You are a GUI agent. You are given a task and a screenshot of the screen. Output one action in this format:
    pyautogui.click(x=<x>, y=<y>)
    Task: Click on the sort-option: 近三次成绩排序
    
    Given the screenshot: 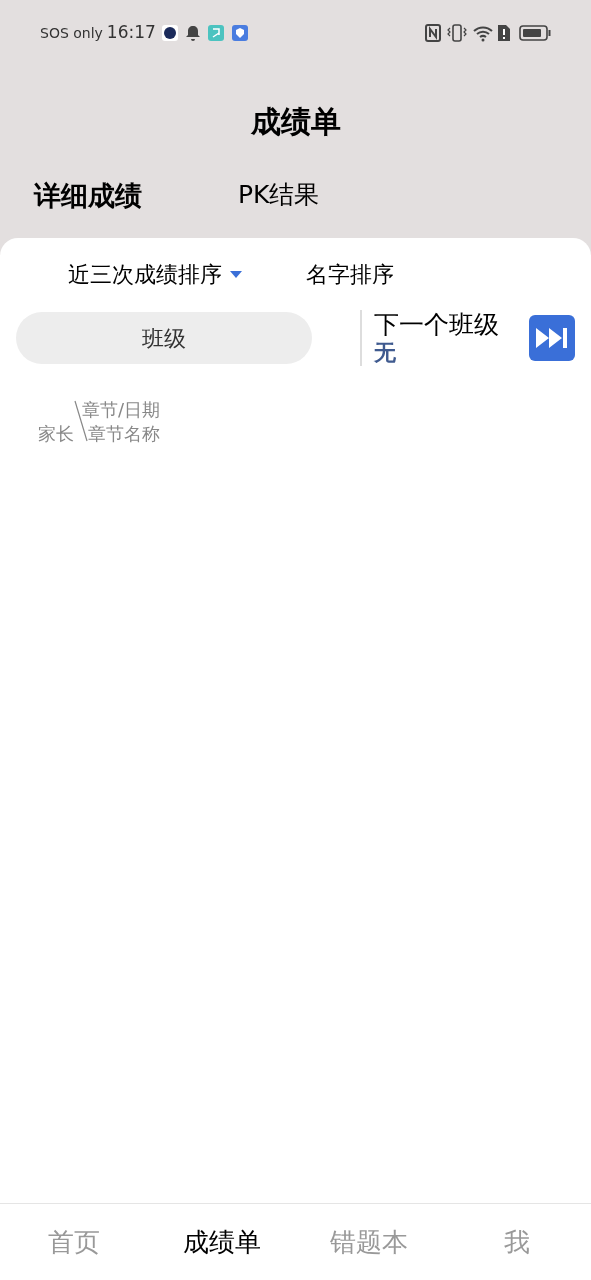 What is the action you would take?
    pyautogui.click(x=155, y=274)
    